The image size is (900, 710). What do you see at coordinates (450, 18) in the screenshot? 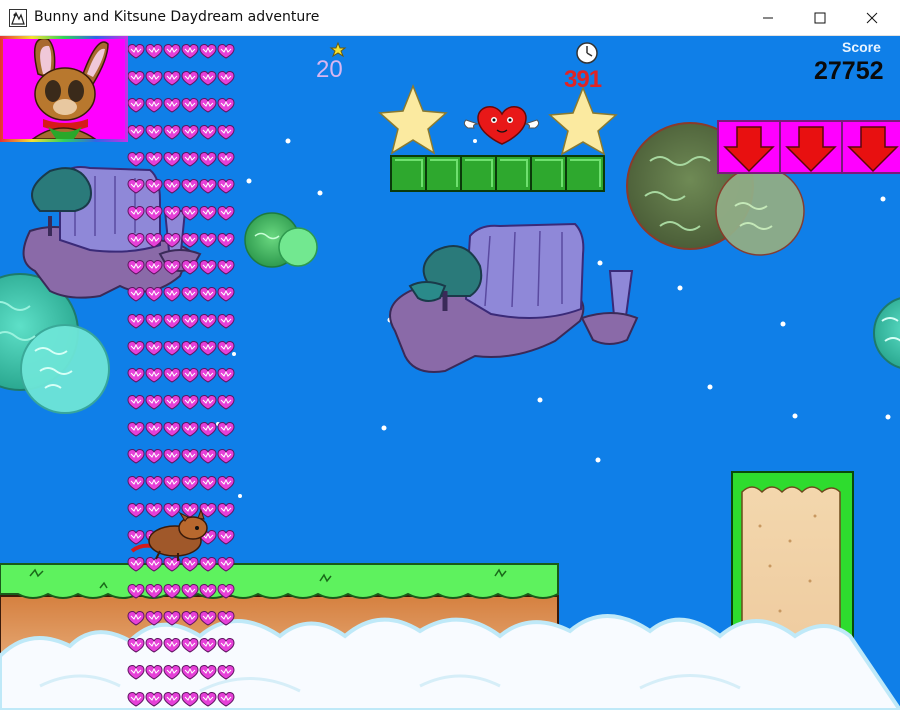
I see `window-titlebar: Bunny and Kitsune Daydream adventure` at bounding box center [450, 18].